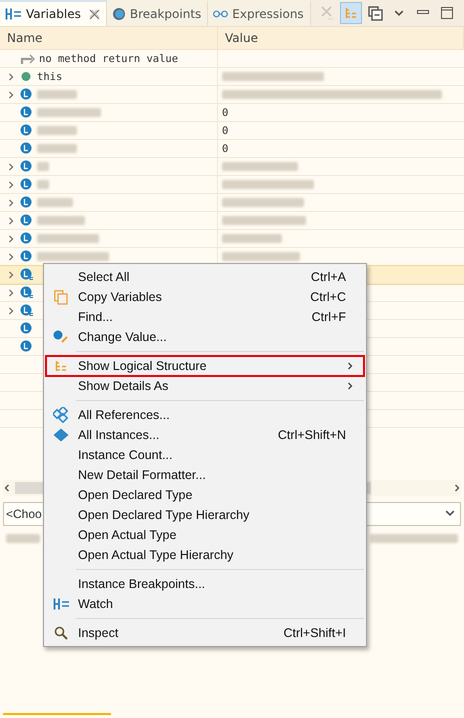  I want to click on menu-item: Open Actual Type Hierarchy, so click(205, 555).